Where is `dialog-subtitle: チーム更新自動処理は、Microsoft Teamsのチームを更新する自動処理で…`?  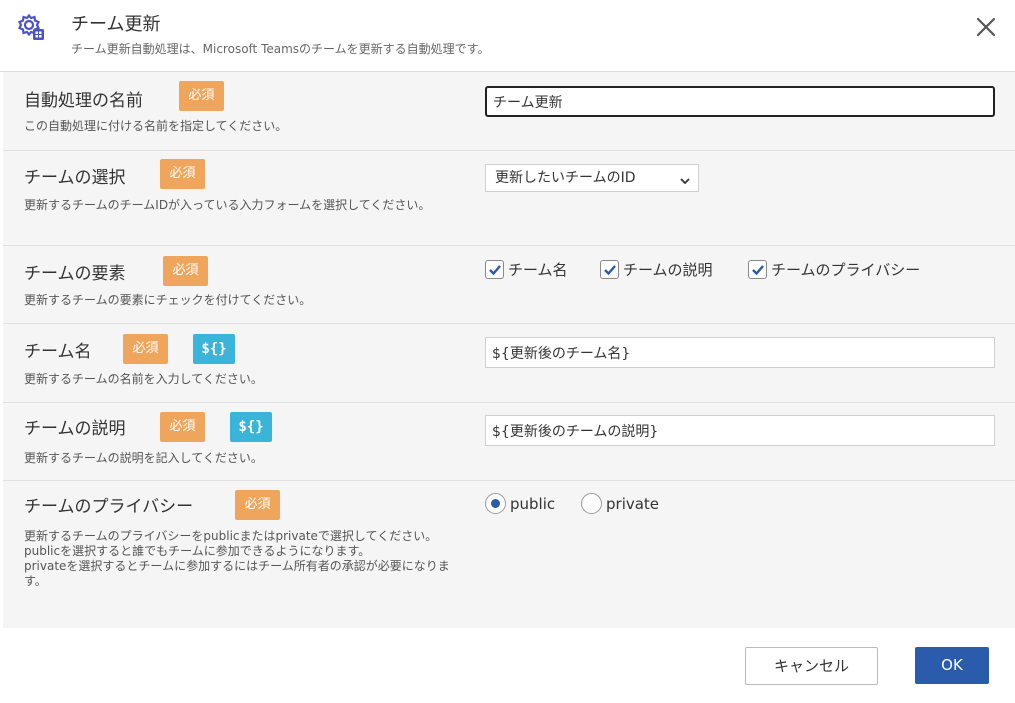
dialog-subtitle: チーム更新自動処理は、Microsoft Teamsのチームを更新する自動処理で… is located at coordinates (280, 49).